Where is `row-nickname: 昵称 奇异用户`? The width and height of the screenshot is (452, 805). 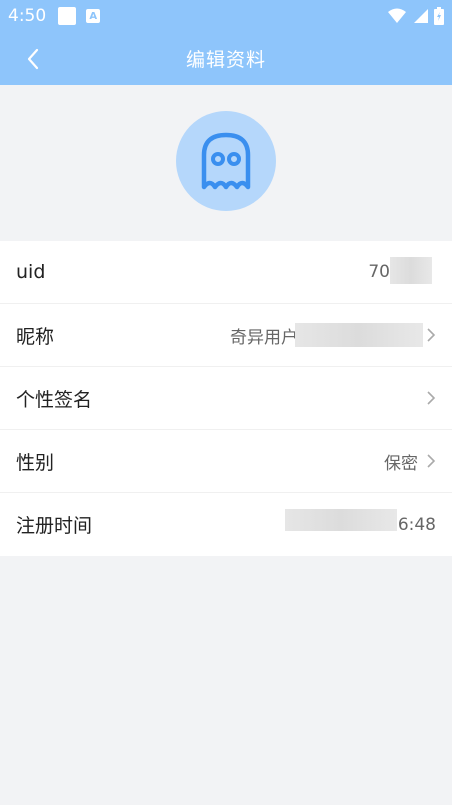
row-nickname: 昵称 奇异用户 is located at coordinates (226, 335).